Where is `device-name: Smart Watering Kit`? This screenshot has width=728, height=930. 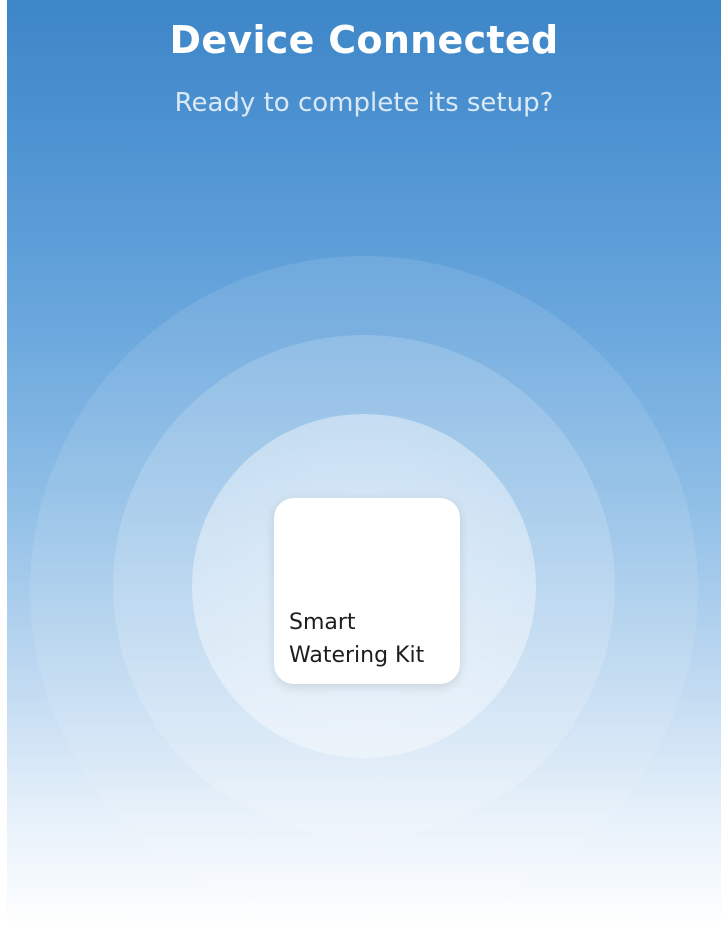 device-name: Smart Watering Kit is located at coordinates (357, 639).